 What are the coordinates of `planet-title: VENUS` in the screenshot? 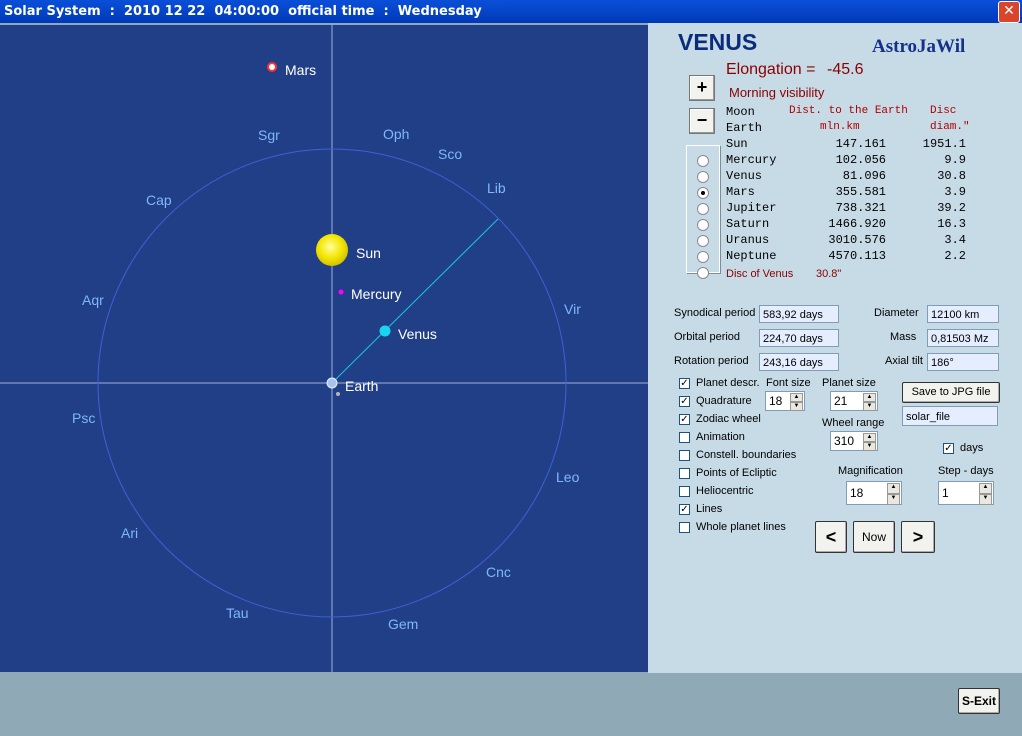 It's located at (718, 42).